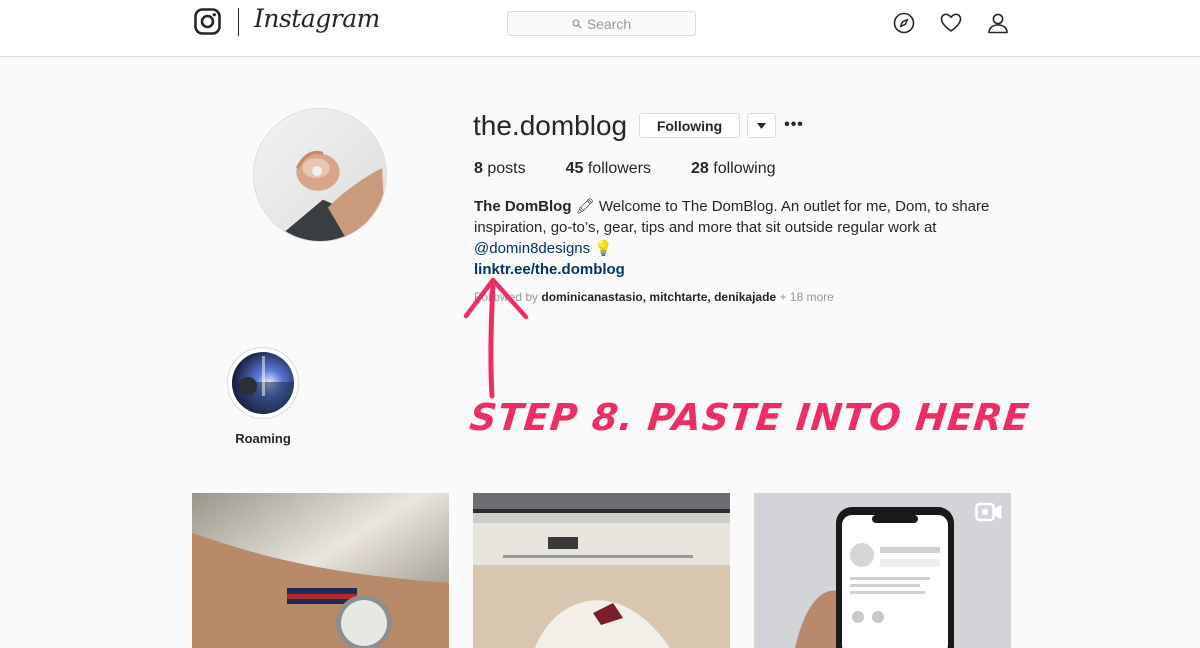  I want to click on story-highlight, so click(263, 383).